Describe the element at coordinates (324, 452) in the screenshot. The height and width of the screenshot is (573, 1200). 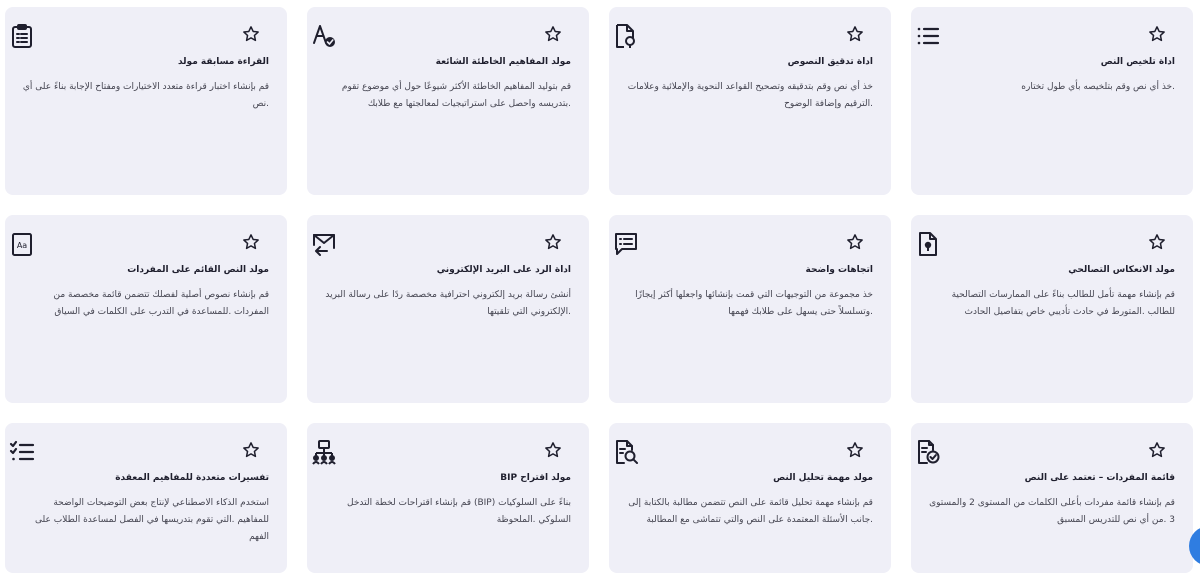
I see `org-chart-icon` at that location.